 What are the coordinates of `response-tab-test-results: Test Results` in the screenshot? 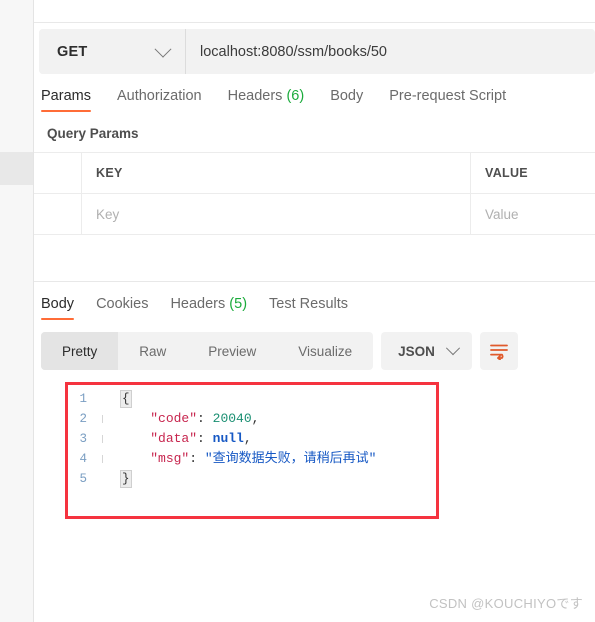 It's located at (308, 308).